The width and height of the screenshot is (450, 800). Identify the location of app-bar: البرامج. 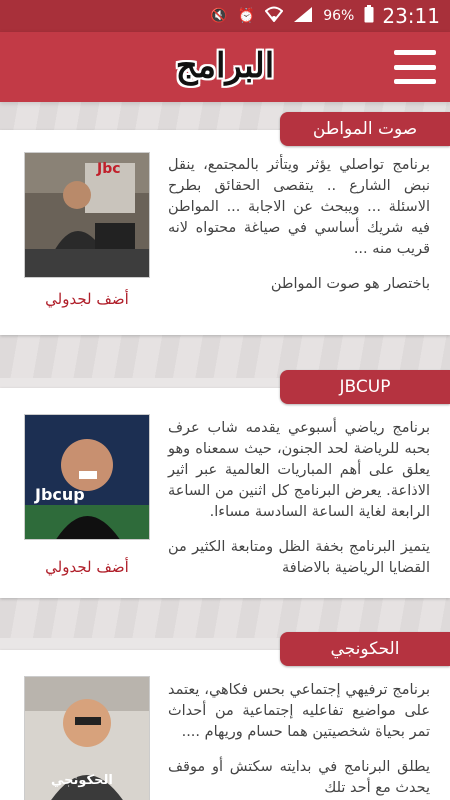
(225, 67).